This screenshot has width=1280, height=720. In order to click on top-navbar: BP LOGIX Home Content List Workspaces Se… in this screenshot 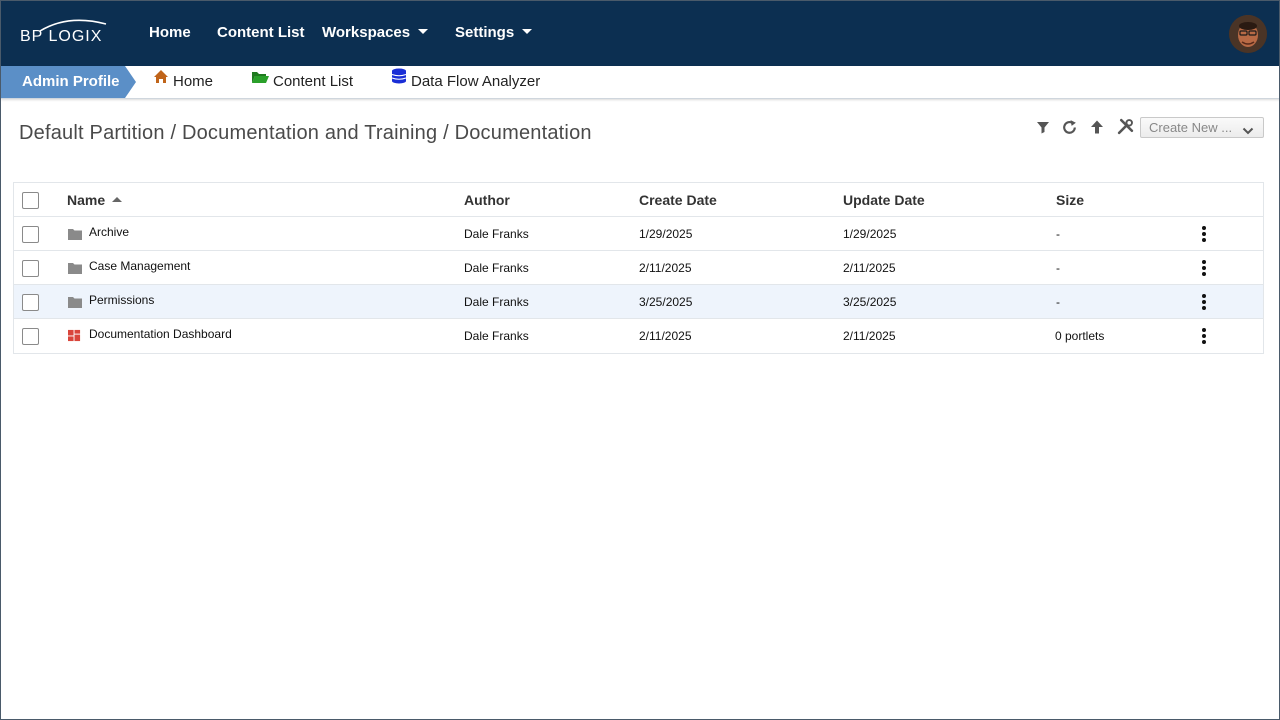, I will do `click(640, 33)`.